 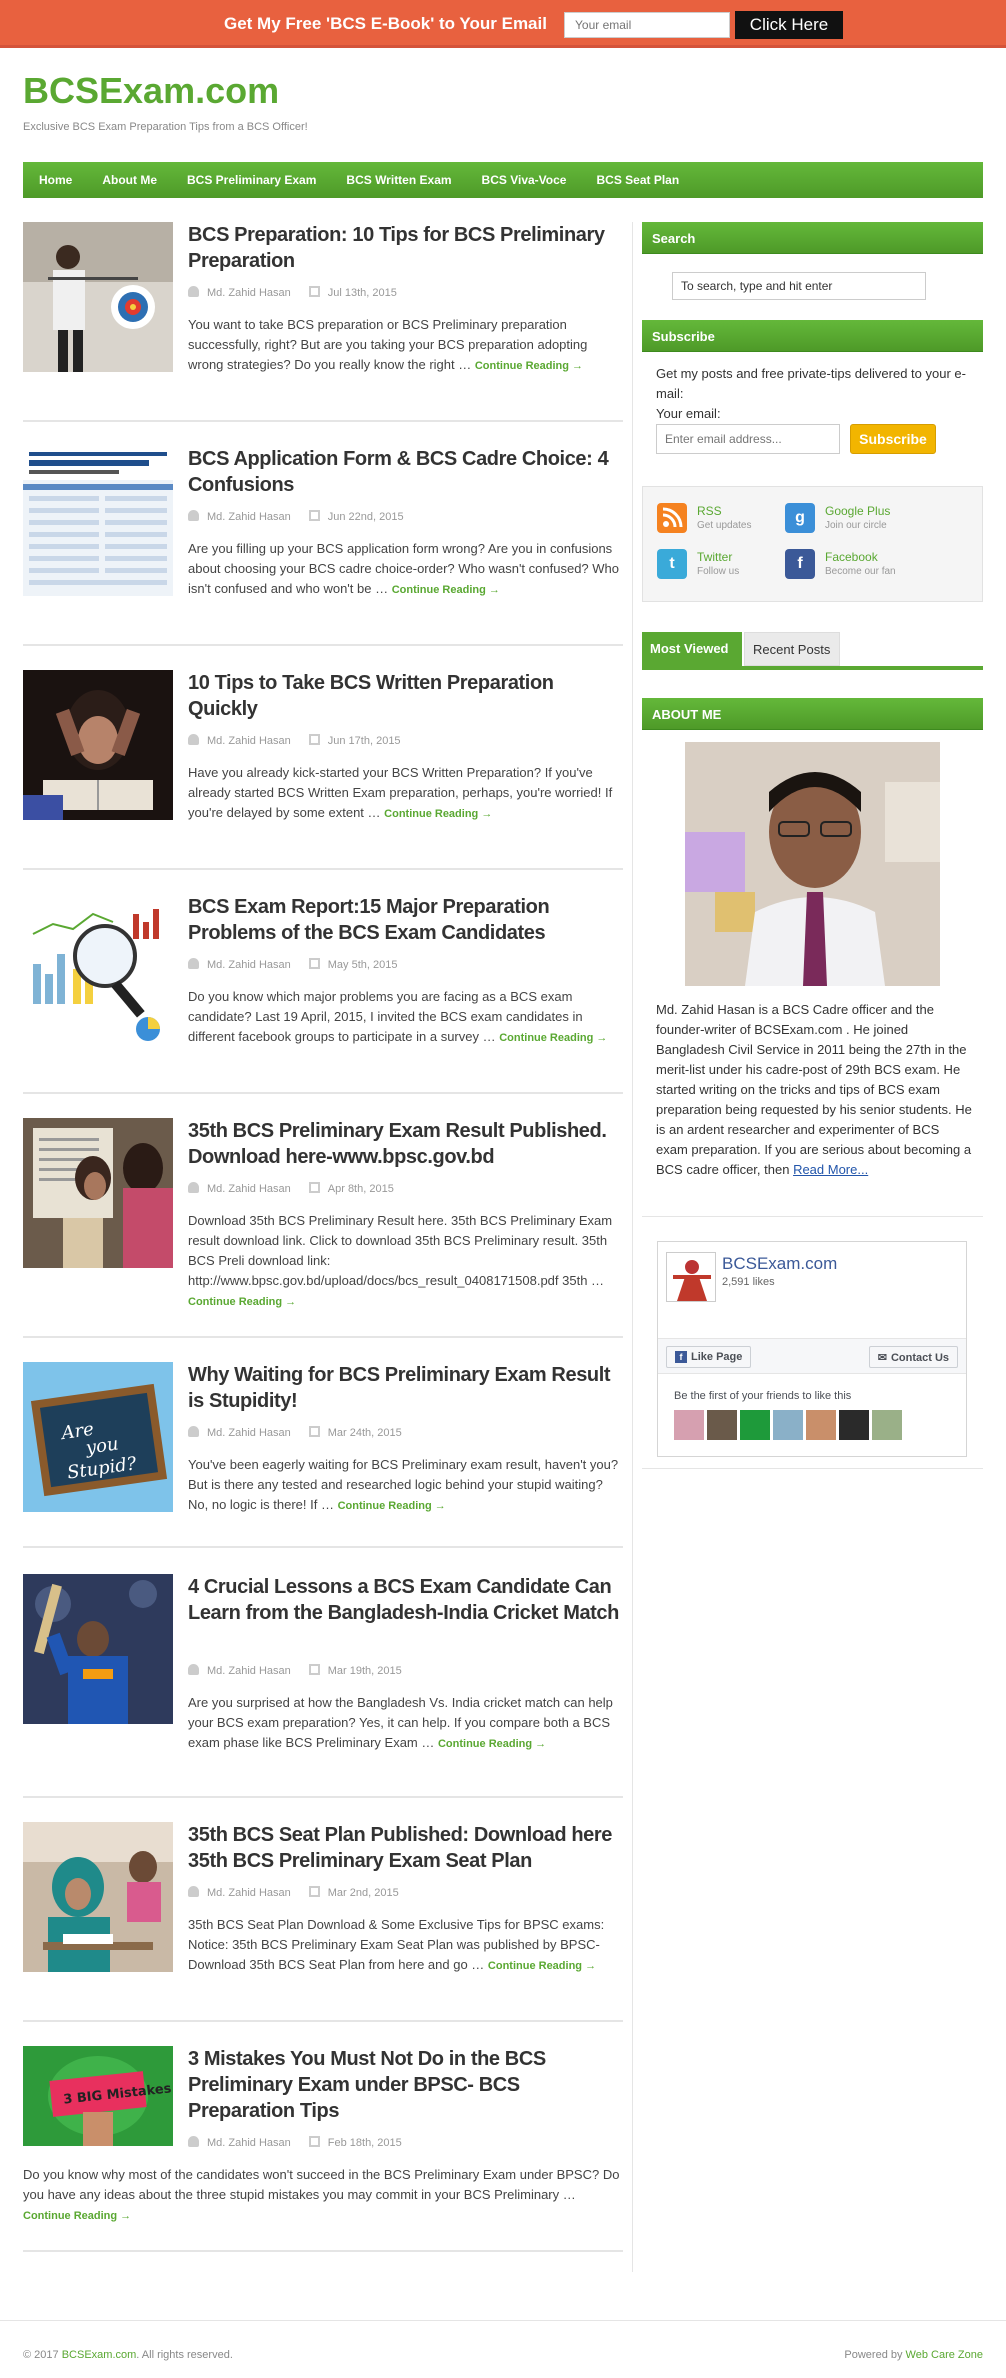 I want to click on twitter-icon: t, so click(x=672, y=564).